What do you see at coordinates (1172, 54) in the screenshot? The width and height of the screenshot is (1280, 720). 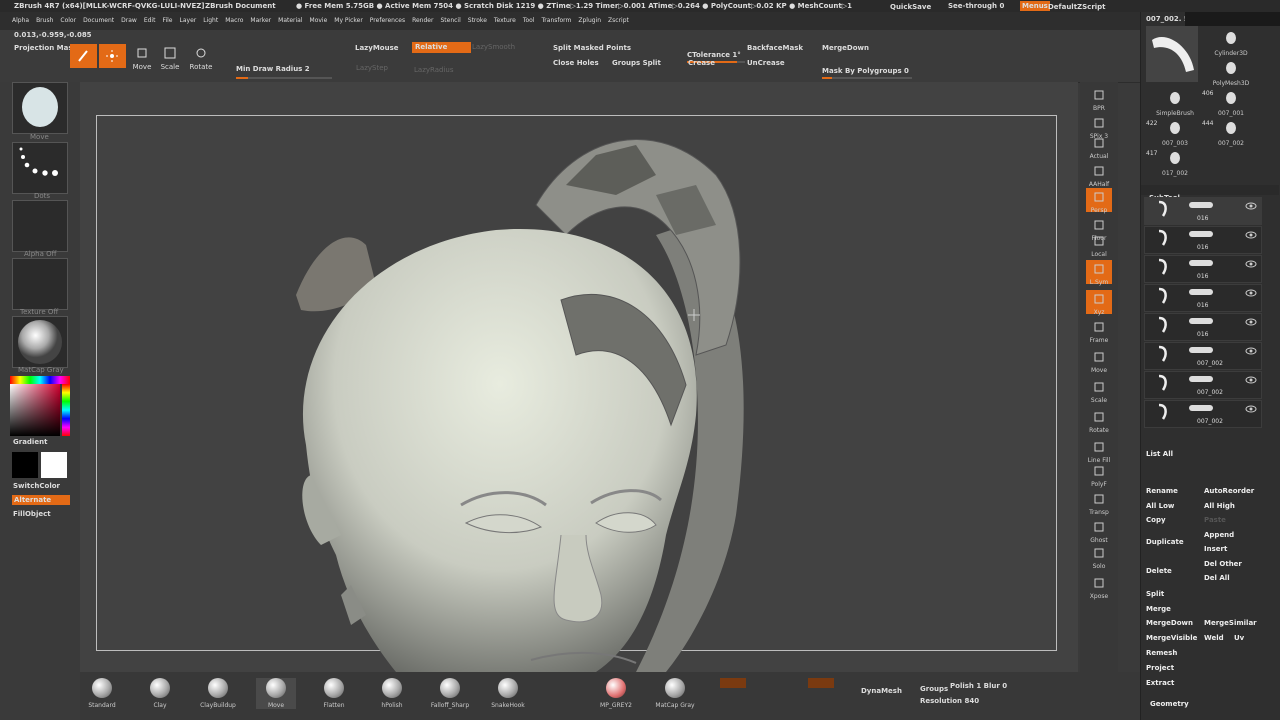 I see `current-tool-thumbnail` at bounding box center [1172, 54].